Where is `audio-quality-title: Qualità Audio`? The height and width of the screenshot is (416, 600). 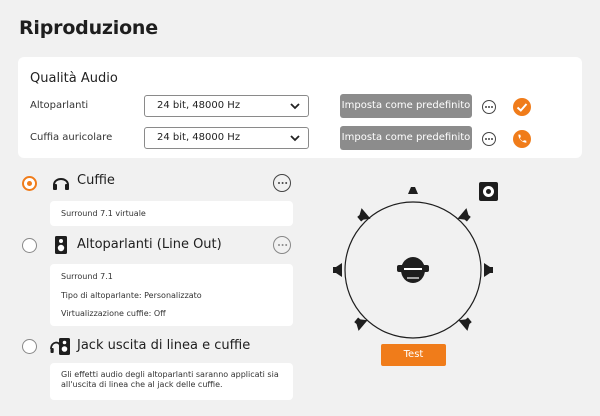
audio-quality-title: Qualità Audio is located at coordinates (74, 78).